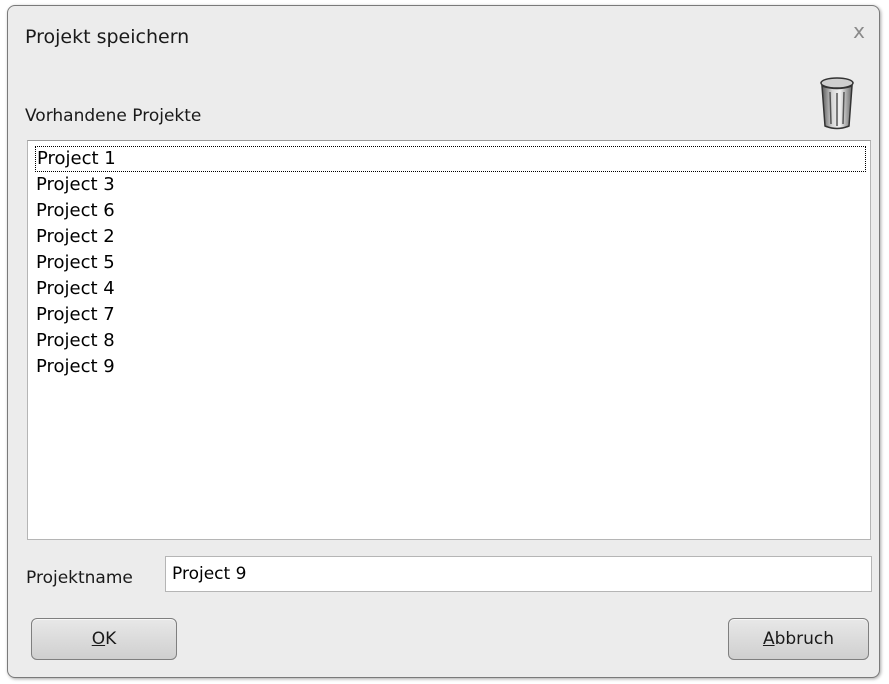  Describe the element at coordinates (98, 639) in the screenshot. I see `ok-mnemonic: O` at that location.